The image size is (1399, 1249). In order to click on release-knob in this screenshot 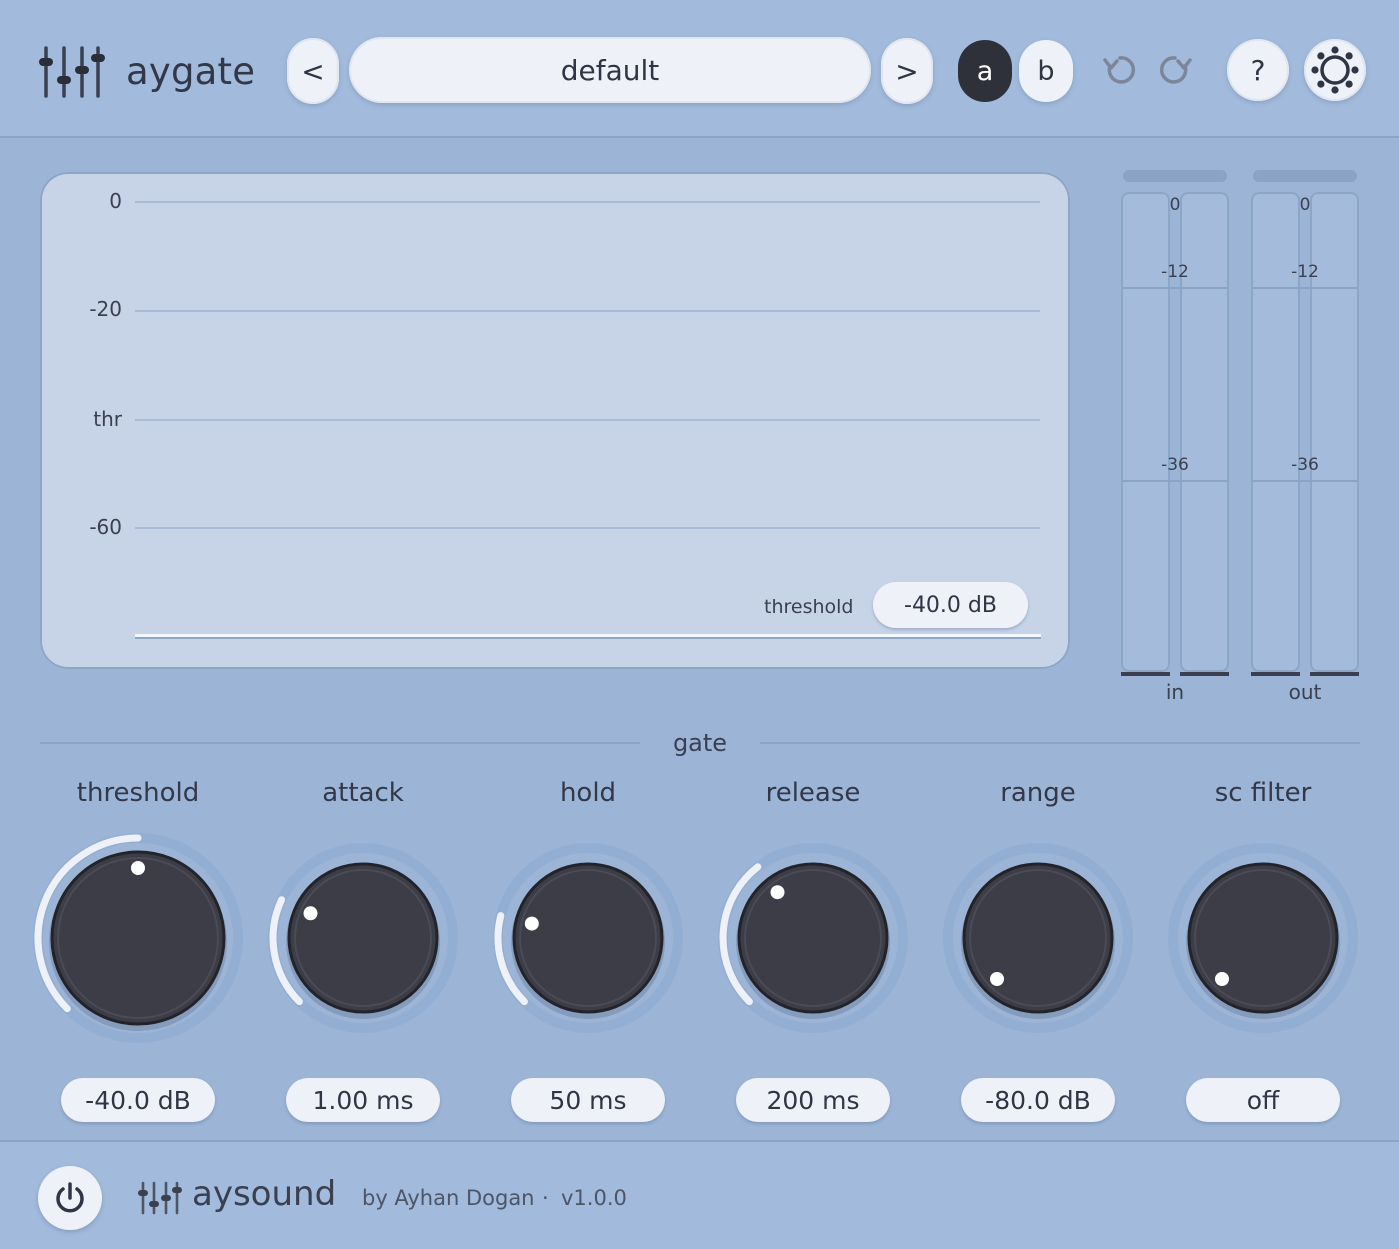, I will do `click(813, 943)`.